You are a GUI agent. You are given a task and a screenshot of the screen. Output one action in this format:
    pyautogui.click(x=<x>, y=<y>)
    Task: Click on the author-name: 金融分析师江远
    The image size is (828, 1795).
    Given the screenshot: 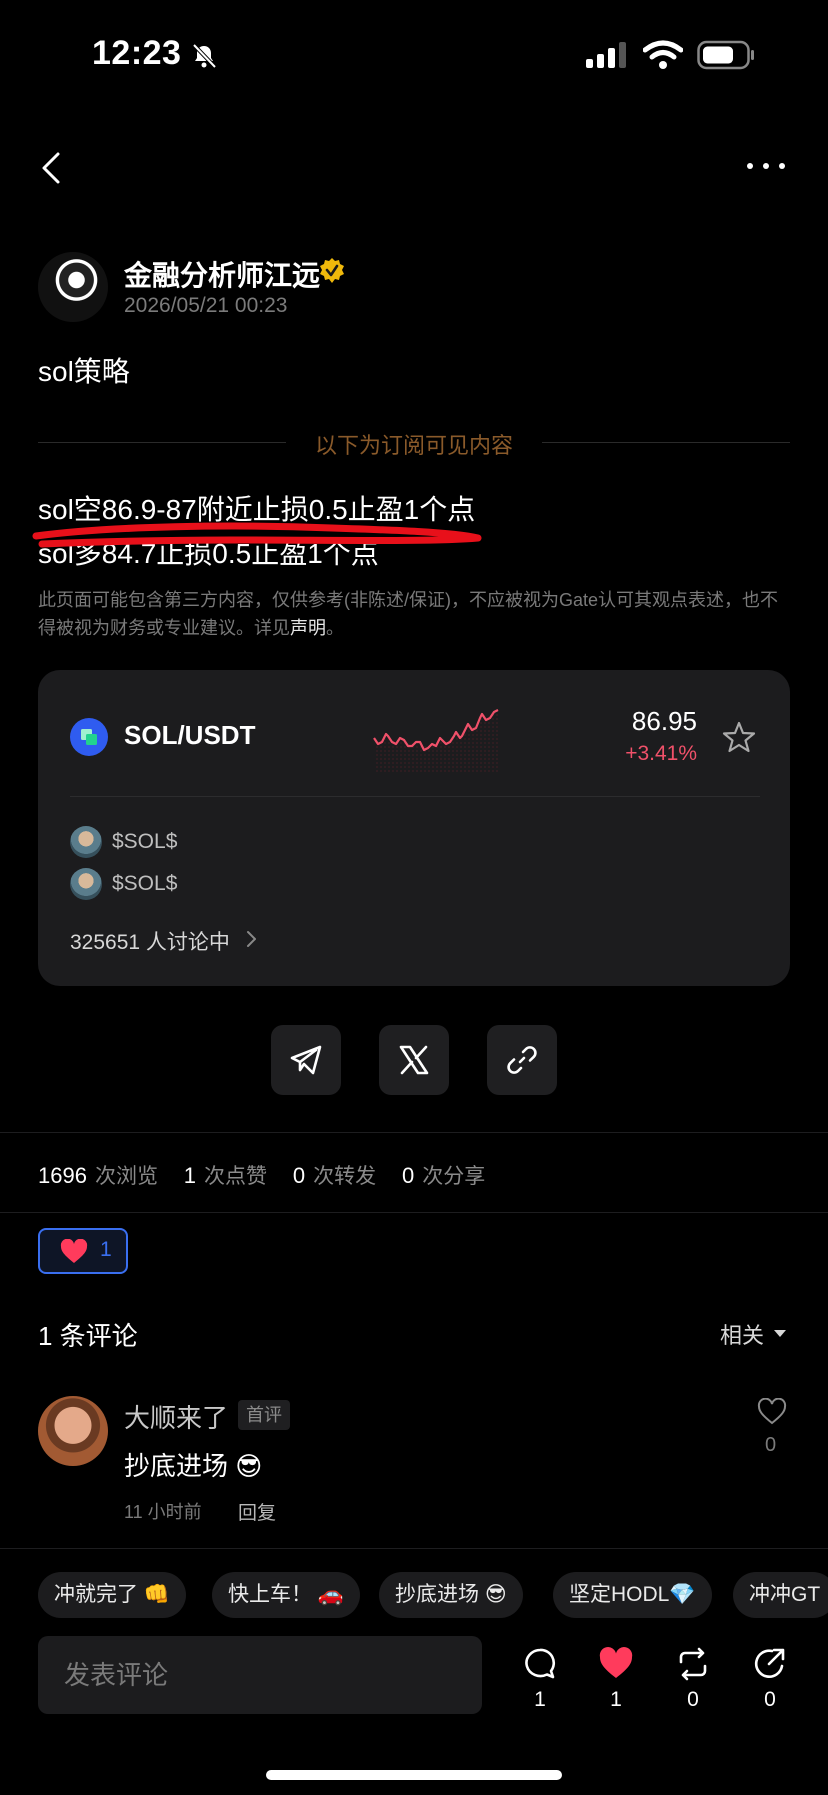 What is the action you would take?
    pyautogui.click(x=222, y=274)
    